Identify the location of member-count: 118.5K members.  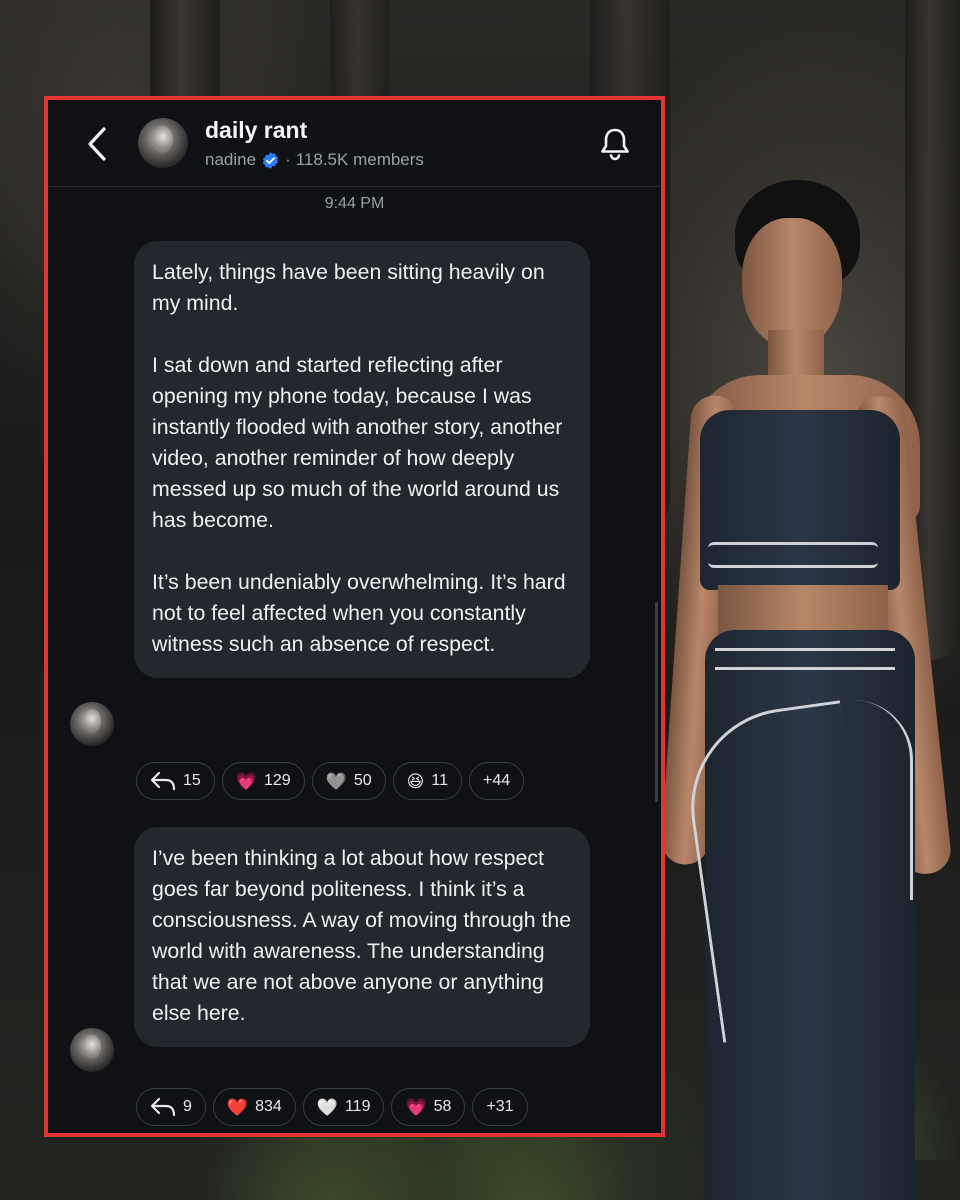
(359, 159).